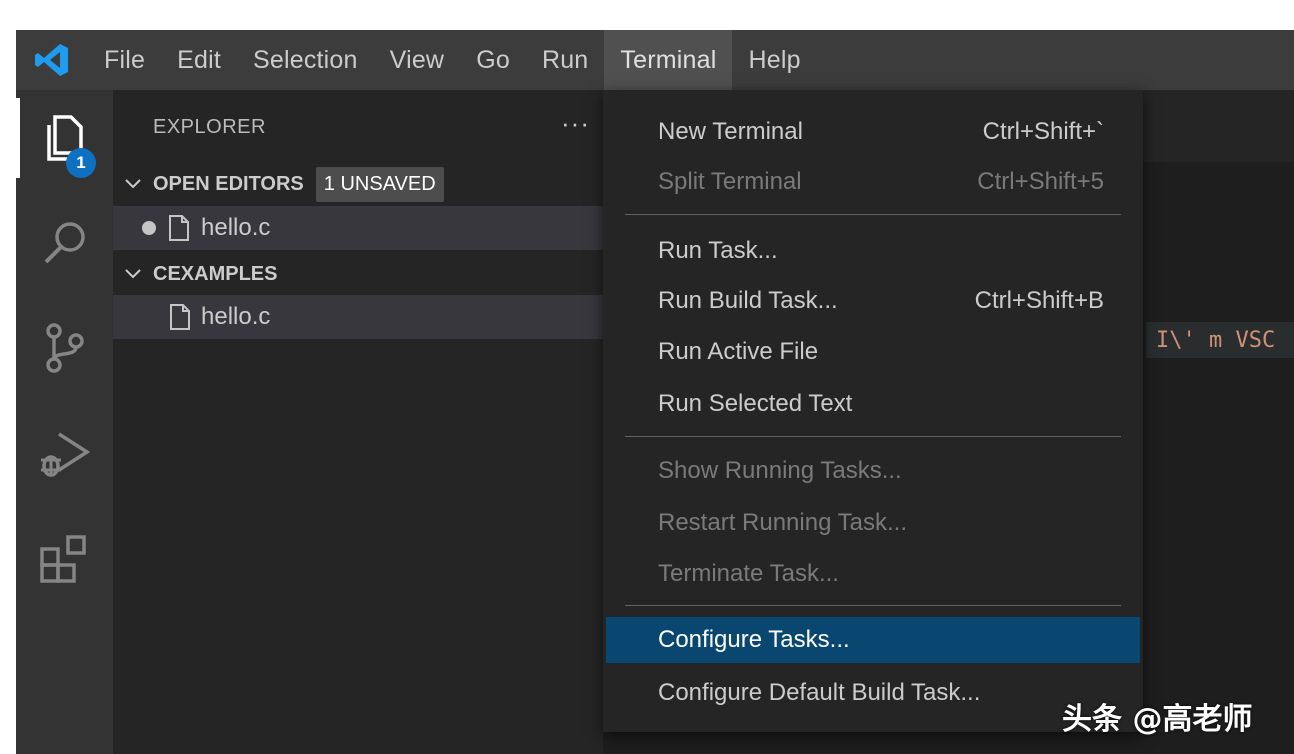  I want to click on source-control-icon, so click(64, 348).